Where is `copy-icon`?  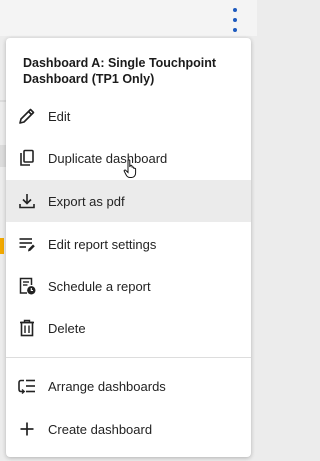 copy-icon is located at coordinates (27, 158).